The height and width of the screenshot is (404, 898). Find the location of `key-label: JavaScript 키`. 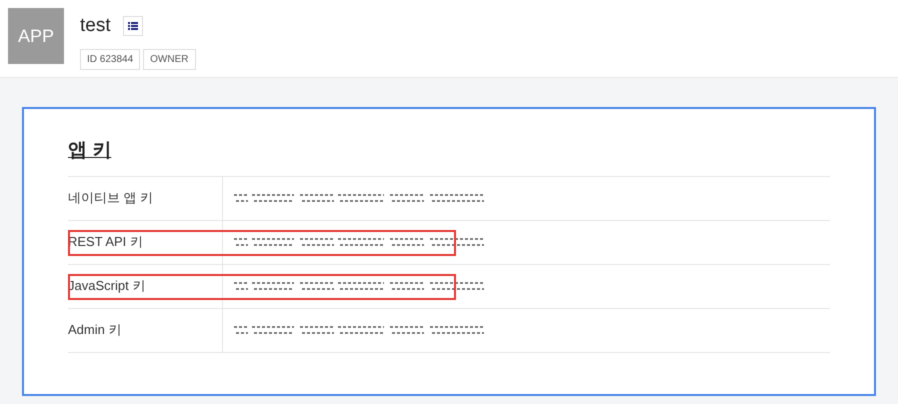

key-label: JavaScript 키 is located at coordinates (107, 286).